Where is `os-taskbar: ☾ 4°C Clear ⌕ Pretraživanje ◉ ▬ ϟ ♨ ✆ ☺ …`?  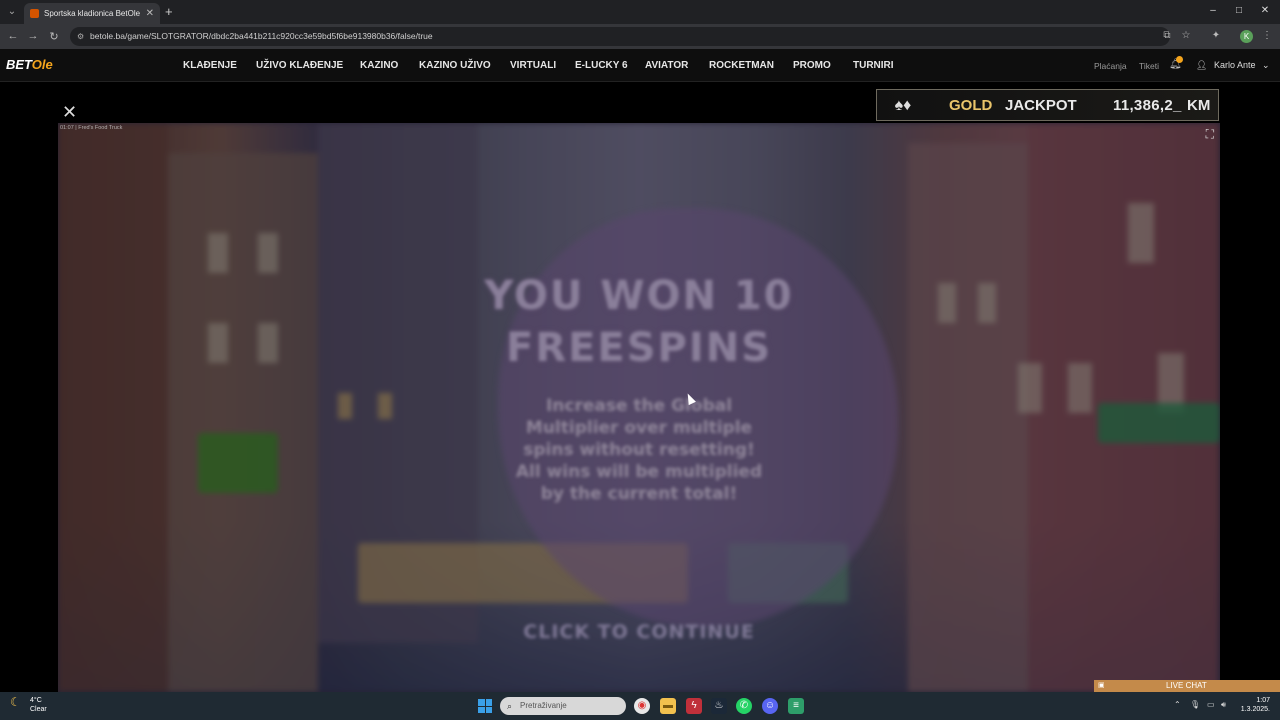
os-taskbar: ☾ 4°C Clear ⌕ Pretraživanje ◉ ▬ ϟ ♨ ✆ ☺ … is located at coordinates (640, 706).